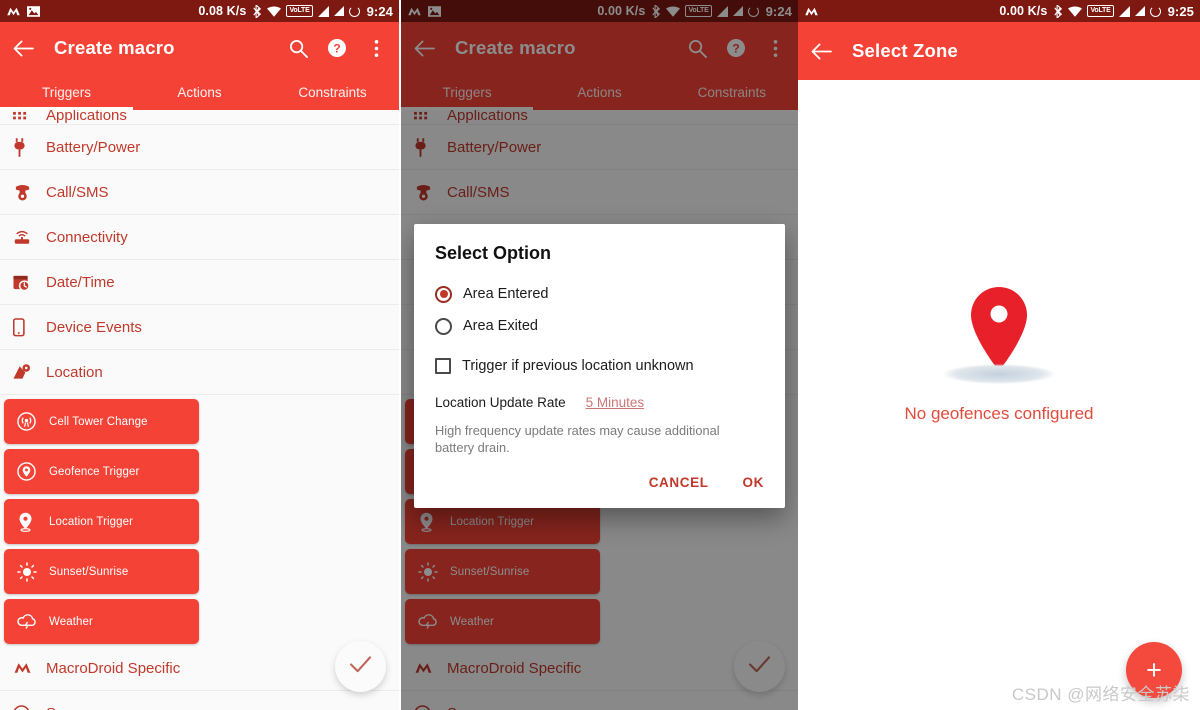 This screenshot has height=710, width=1200. Describe the element at coordinates (222, 11) in the screenshot. I see `network-speed: 0.08 K/s` at that location.